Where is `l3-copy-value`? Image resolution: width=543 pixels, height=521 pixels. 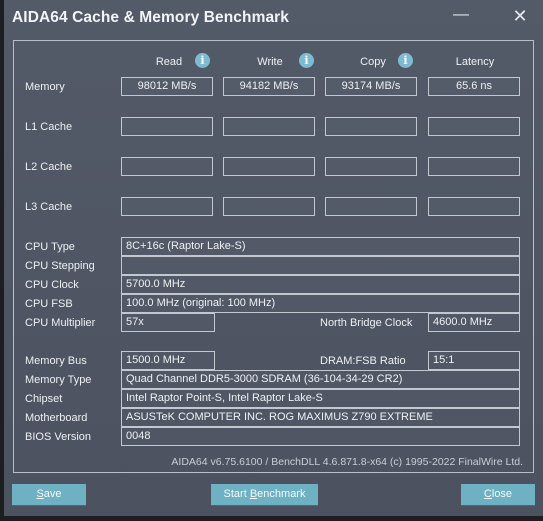 l3-copy-value is located at coordinates (371, 206).